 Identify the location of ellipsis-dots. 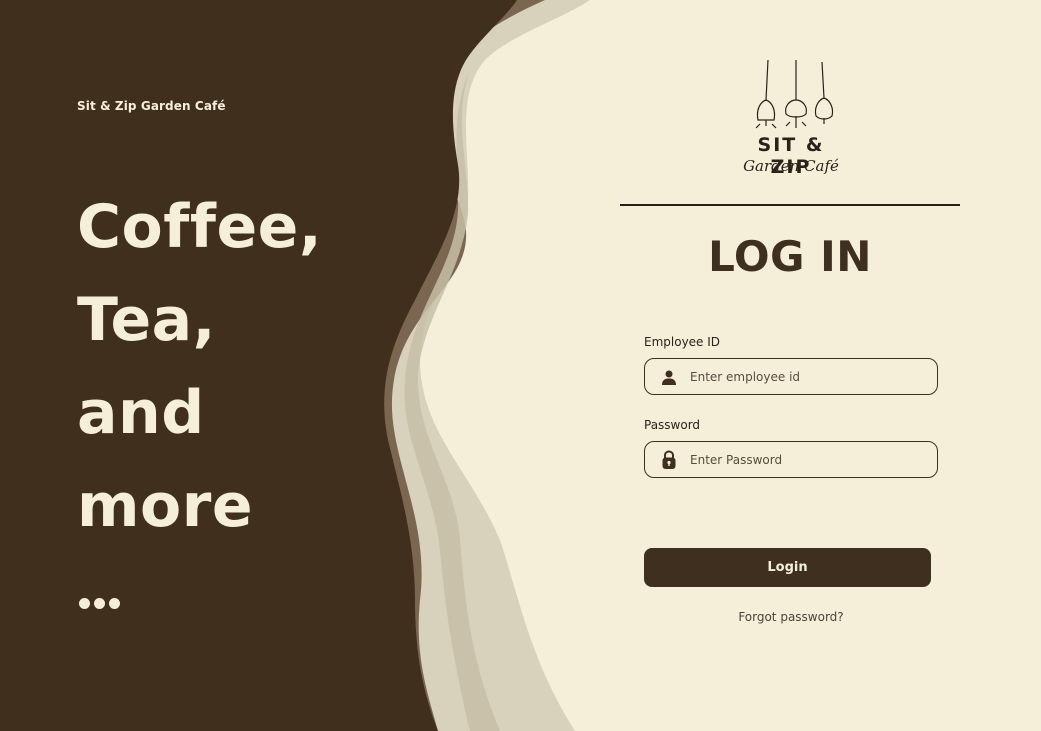
(99, 603).